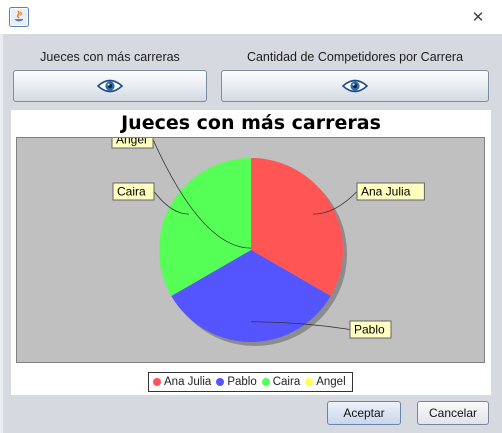  I want to click on java-app-icon, so click(19, 17).